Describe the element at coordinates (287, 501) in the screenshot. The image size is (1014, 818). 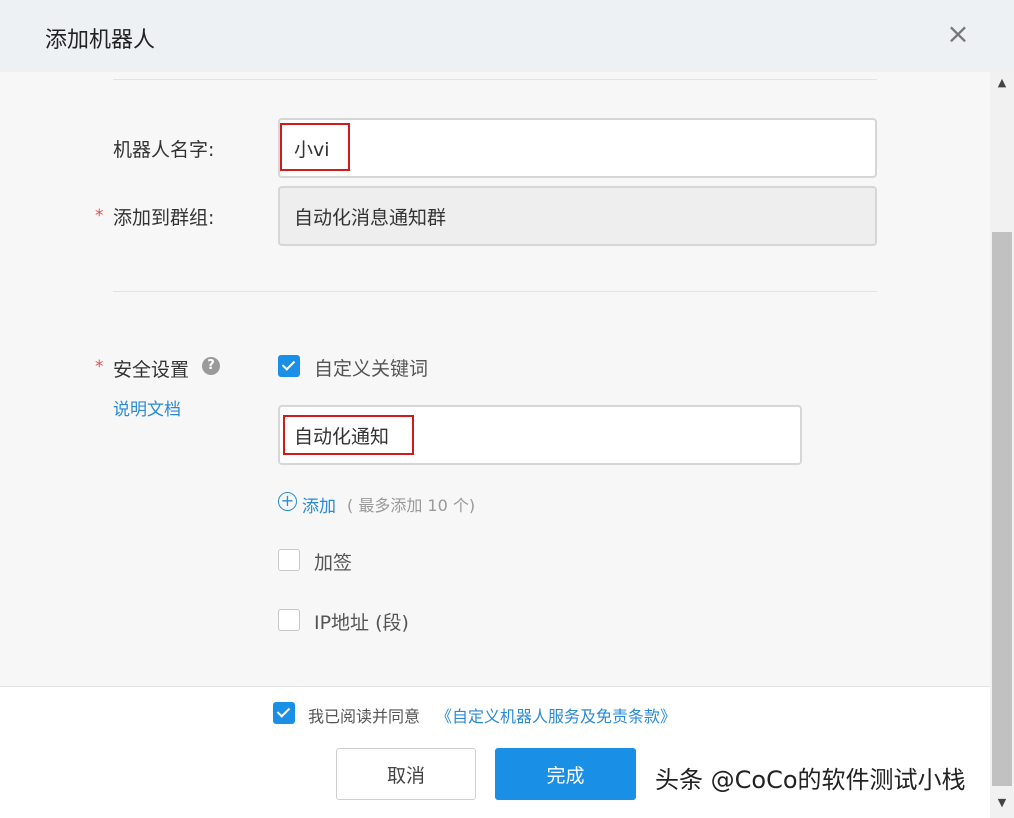
I see `plus-circle-icon: +` at that location.